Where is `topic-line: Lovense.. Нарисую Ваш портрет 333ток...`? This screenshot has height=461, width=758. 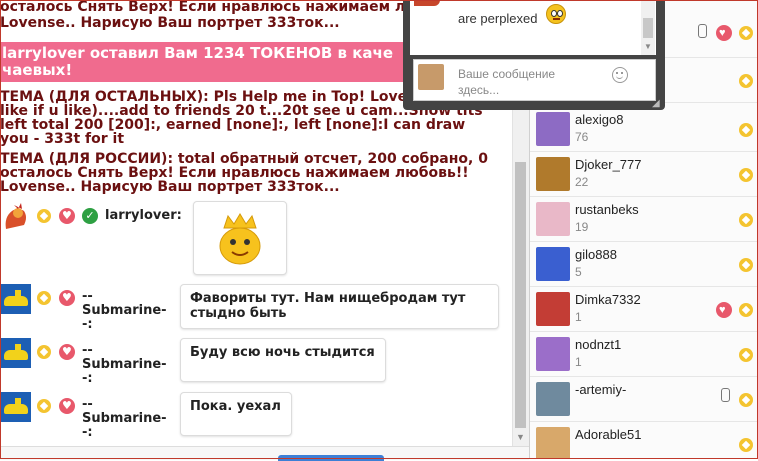
topic-line: Lovense.. Нарисую Ваш портрет 333ток... is located at coordinates (170, 23).